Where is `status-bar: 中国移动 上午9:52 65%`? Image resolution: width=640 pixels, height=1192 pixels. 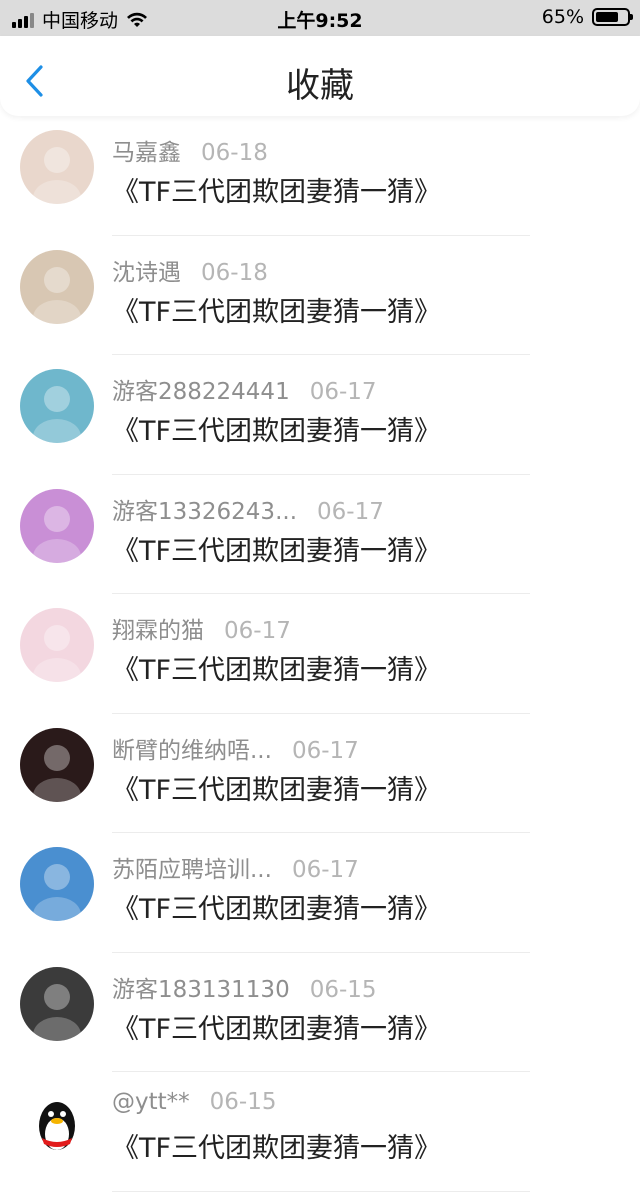
status-bar: 中国移动 上午9:52 65% is located at coordinates (320, 18).